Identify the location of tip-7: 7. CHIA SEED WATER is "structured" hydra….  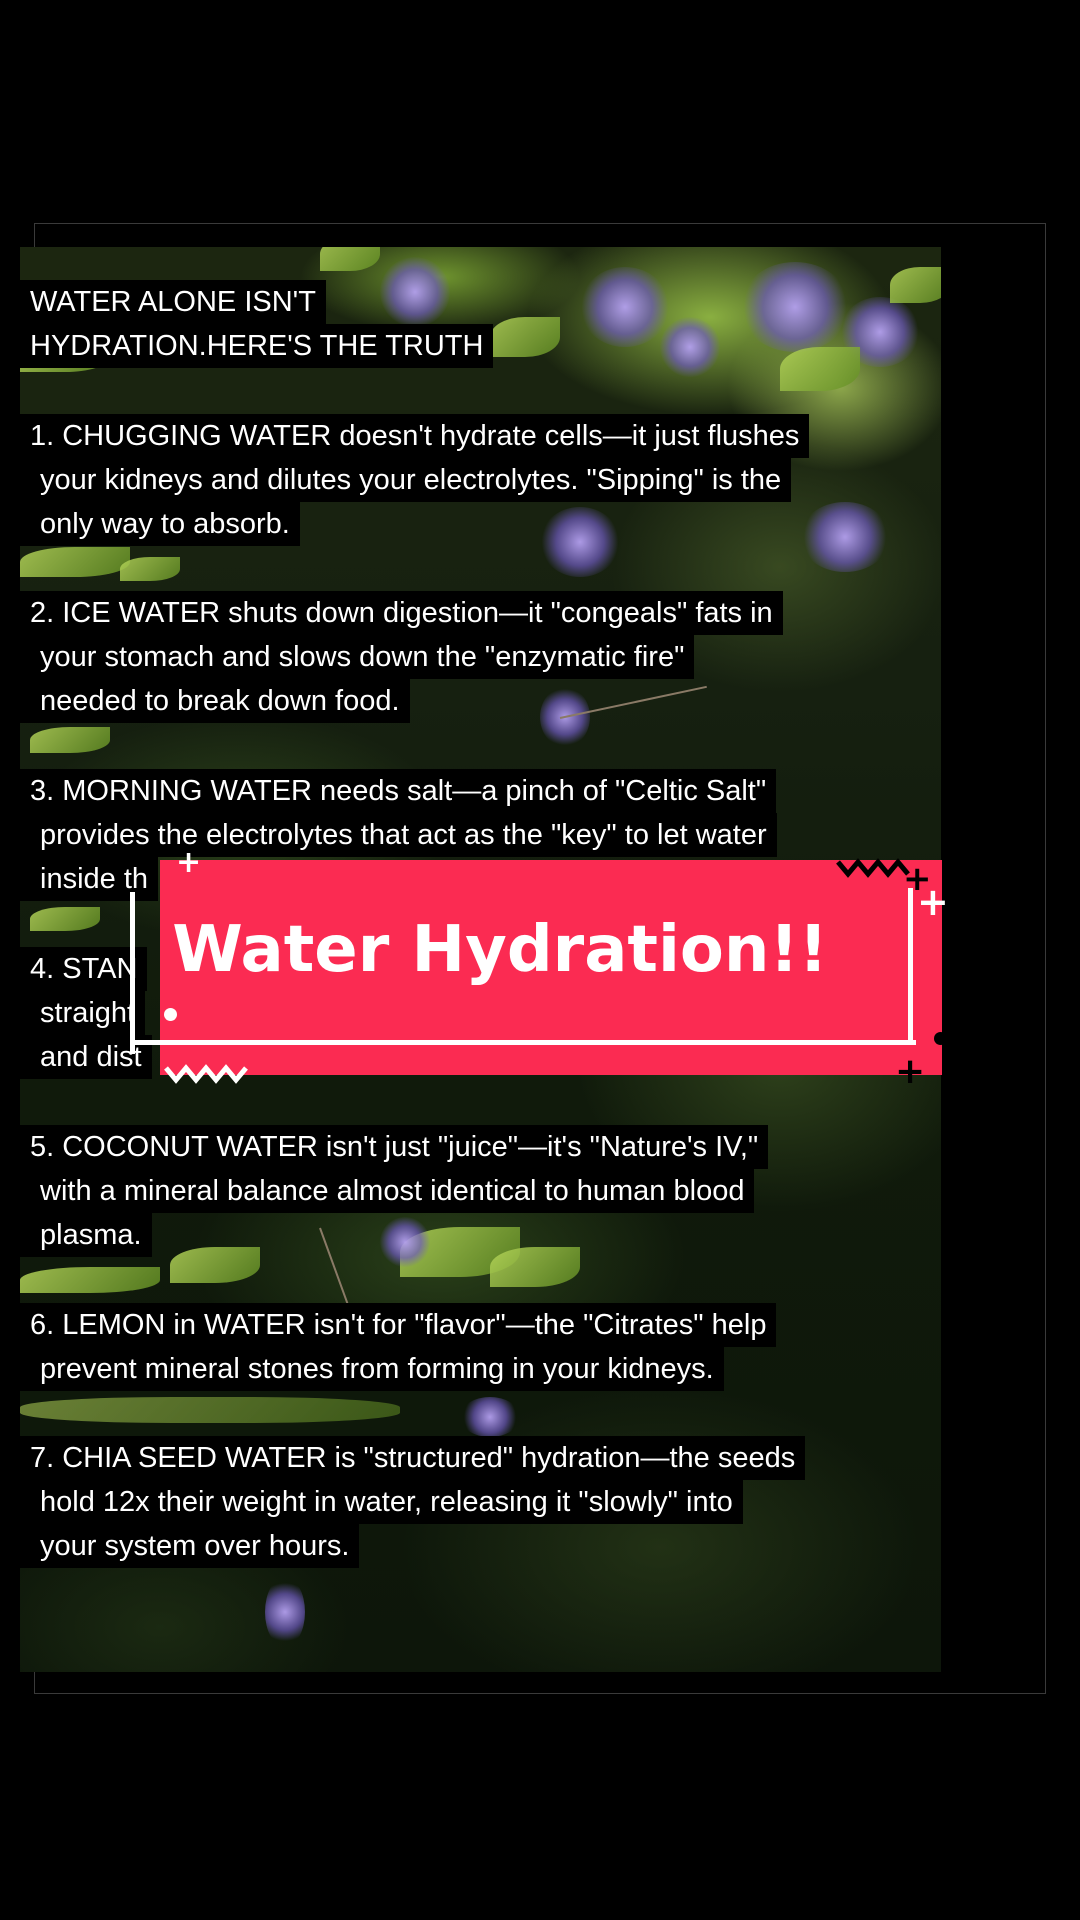
(413, 1502).